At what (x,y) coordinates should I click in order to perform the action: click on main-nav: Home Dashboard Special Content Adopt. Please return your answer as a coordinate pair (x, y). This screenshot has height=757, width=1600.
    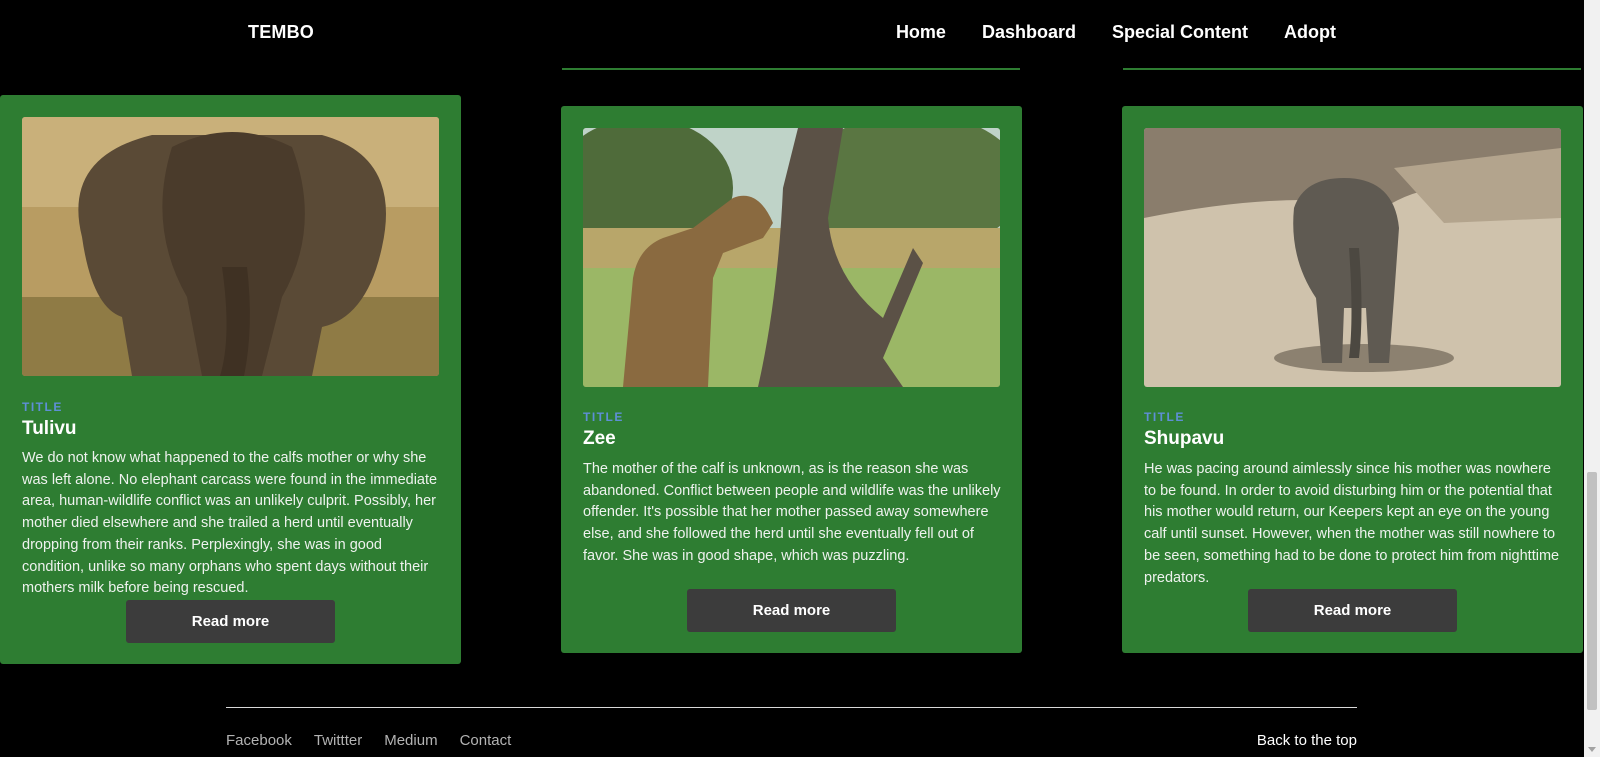
    Looking at the image, I should click on (1116, 32).